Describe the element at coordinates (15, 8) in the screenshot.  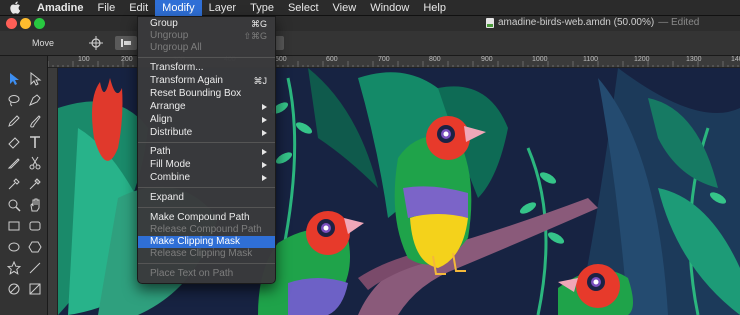
I see `apple-icon` at that location.